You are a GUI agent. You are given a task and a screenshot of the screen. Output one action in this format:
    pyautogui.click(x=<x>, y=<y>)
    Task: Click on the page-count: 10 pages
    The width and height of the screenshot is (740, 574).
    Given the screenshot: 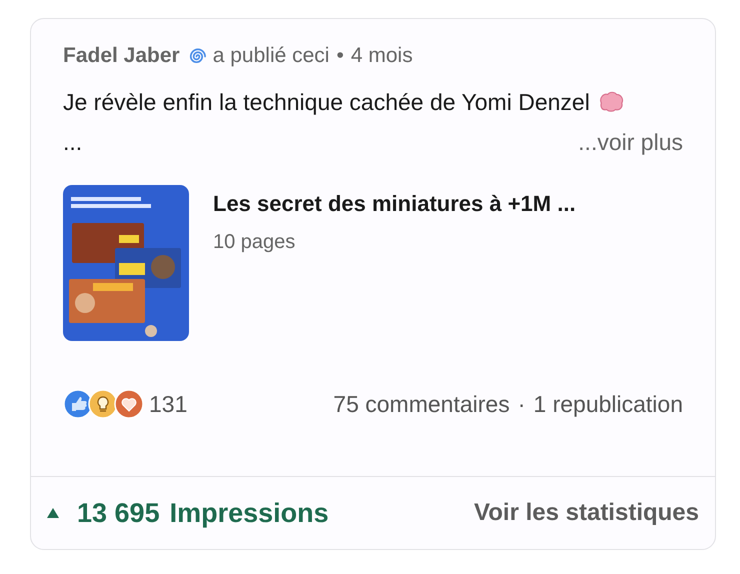 What is the action you would take?
    pyautogui.click(x=254, y=242)
    